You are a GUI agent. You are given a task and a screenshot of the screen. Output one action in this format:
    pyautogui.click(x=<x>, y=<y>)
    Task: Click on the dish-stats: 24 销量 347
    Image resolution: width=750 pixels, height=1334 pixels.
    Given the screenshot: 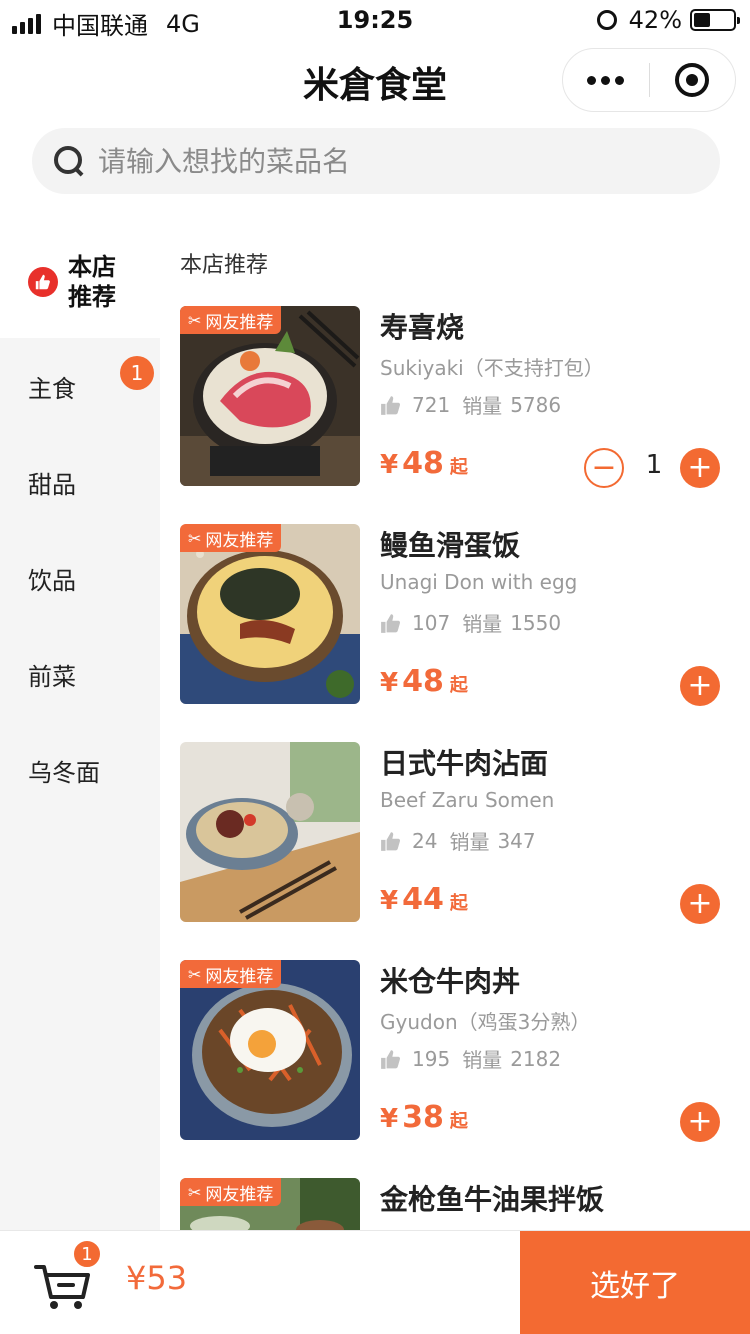 What is the action you would take?
    pyautogui.click(x=458, y=840)
    